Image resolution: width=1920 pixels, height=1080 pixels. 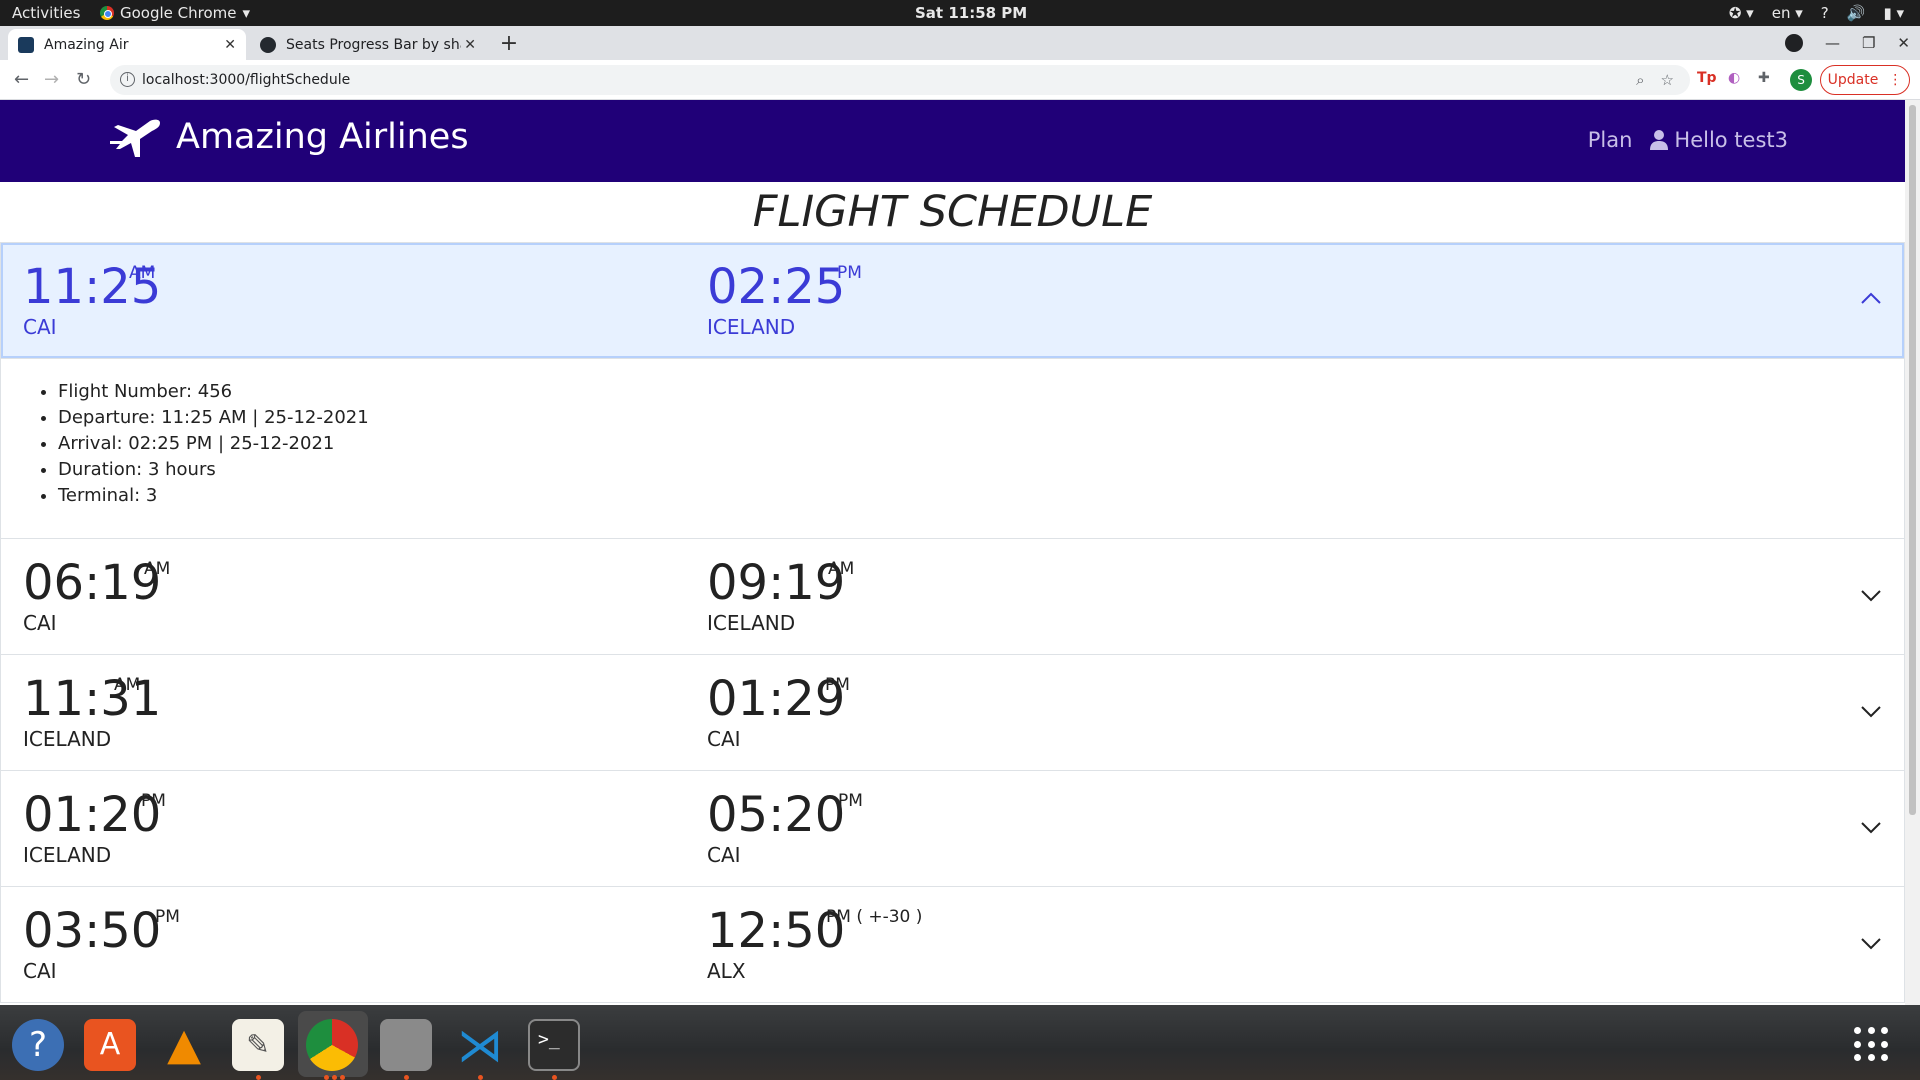 I want to click on flight-header: 11:25 AM CAI 02:25 PM ICELAND, so click(x=952, y=300).